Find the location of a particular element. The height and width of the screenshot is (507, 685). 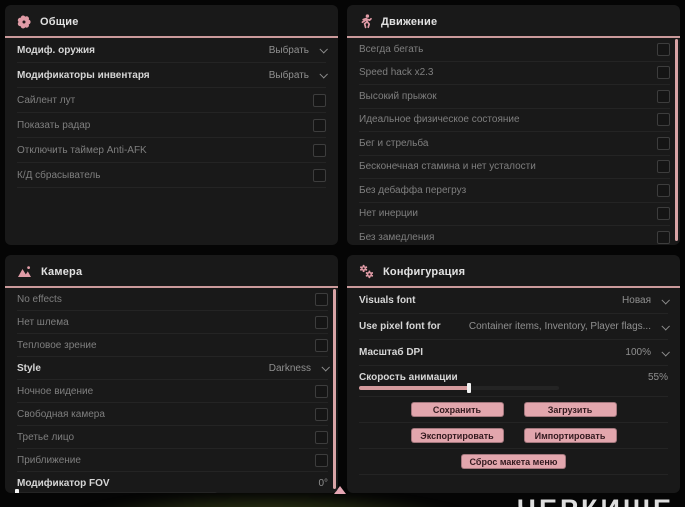

no-inertia-checkbox is located at coordinates (663, 214).